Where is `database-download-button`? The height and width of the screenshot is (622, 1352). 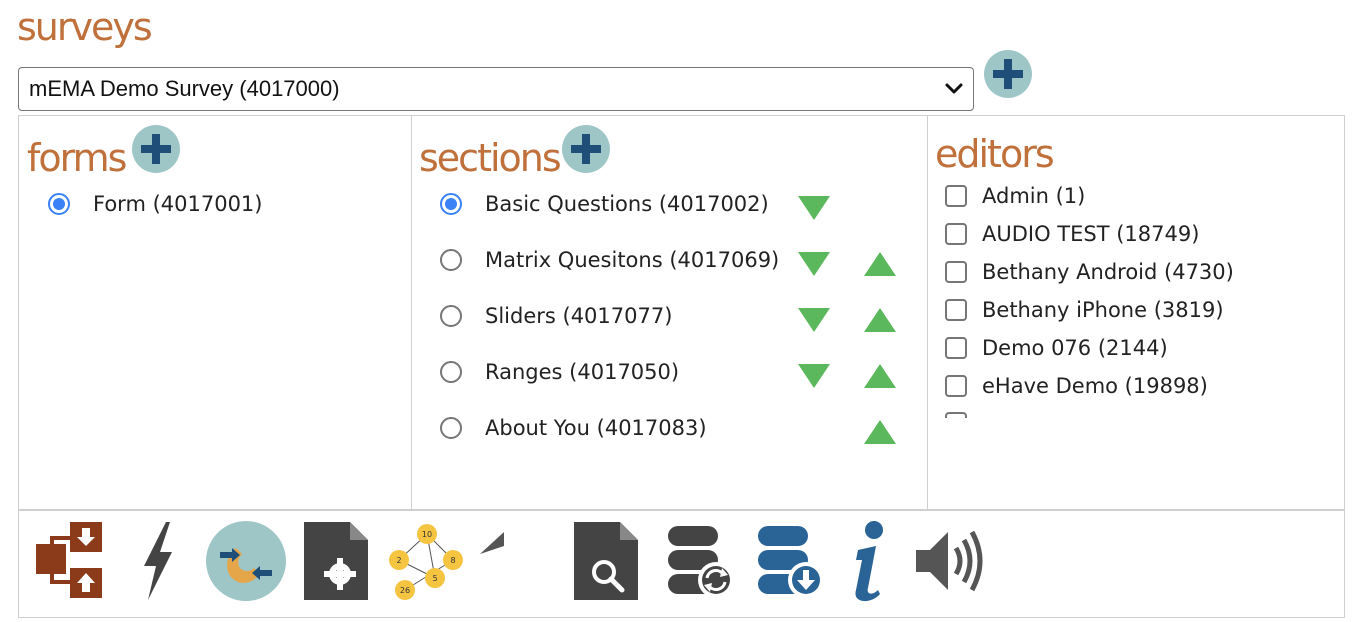 database-download-button is located at coordinates (792, 561).